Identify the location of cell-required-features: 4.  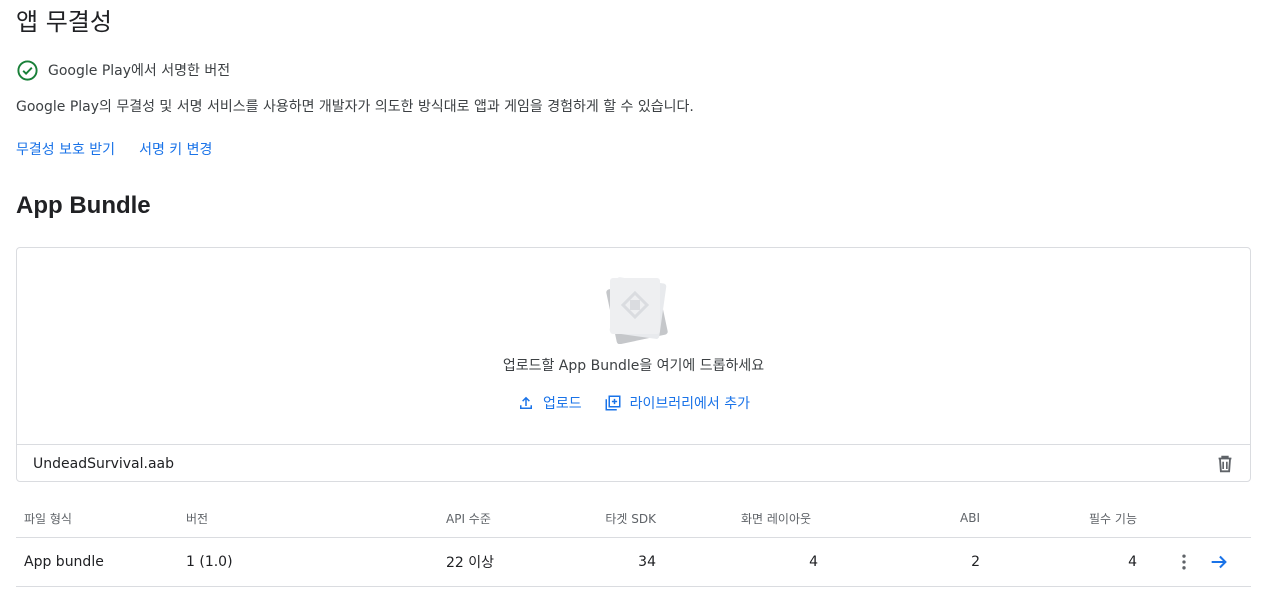
(1132, 562).